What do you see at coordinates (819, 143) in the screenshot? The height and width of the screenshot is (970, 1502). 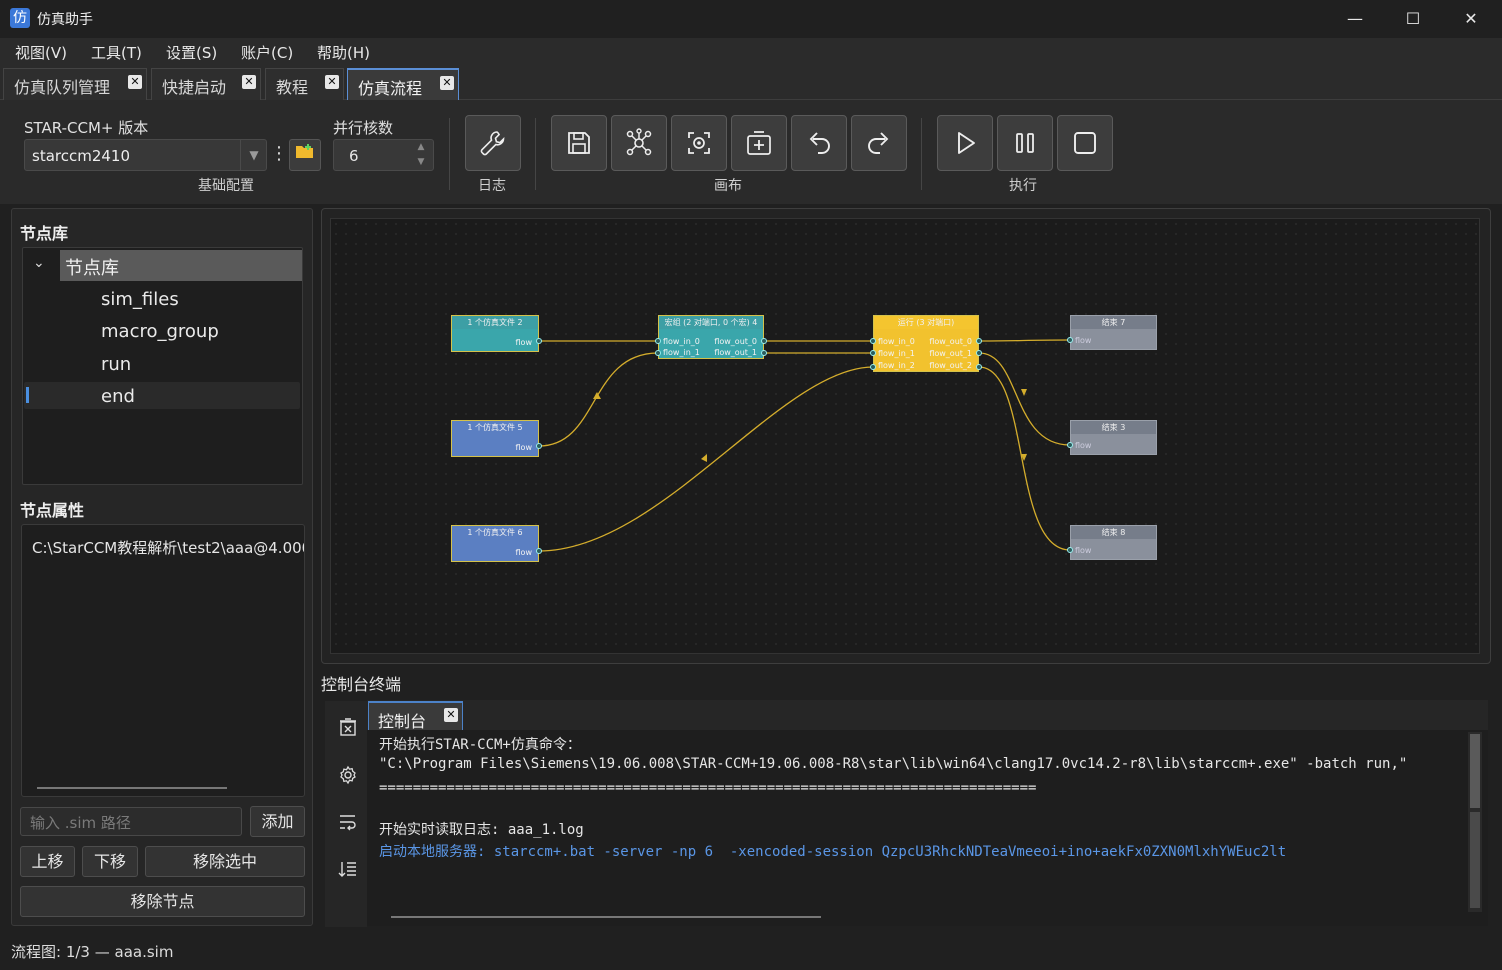 I see `undo-button` at bounding box center [819, 143].